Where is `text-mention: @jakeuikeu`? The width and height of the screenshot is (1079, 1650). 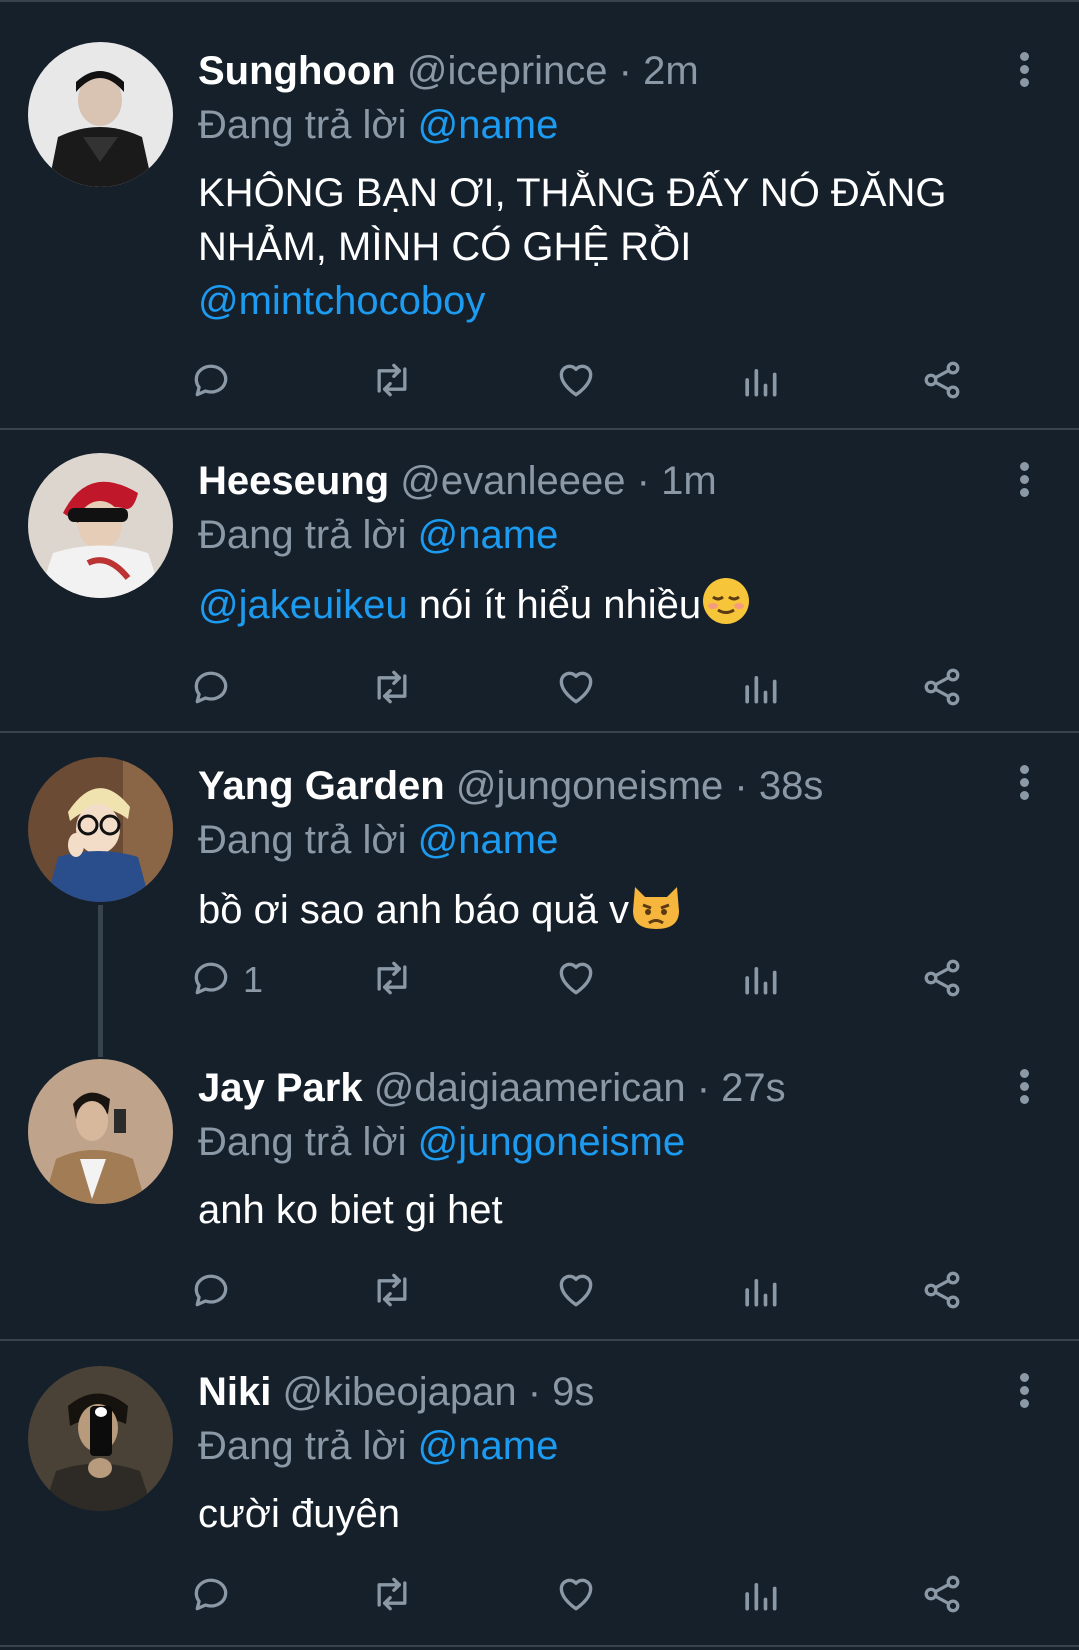 text-mention: @jakeuikeu is located at coordinates (303, 605).